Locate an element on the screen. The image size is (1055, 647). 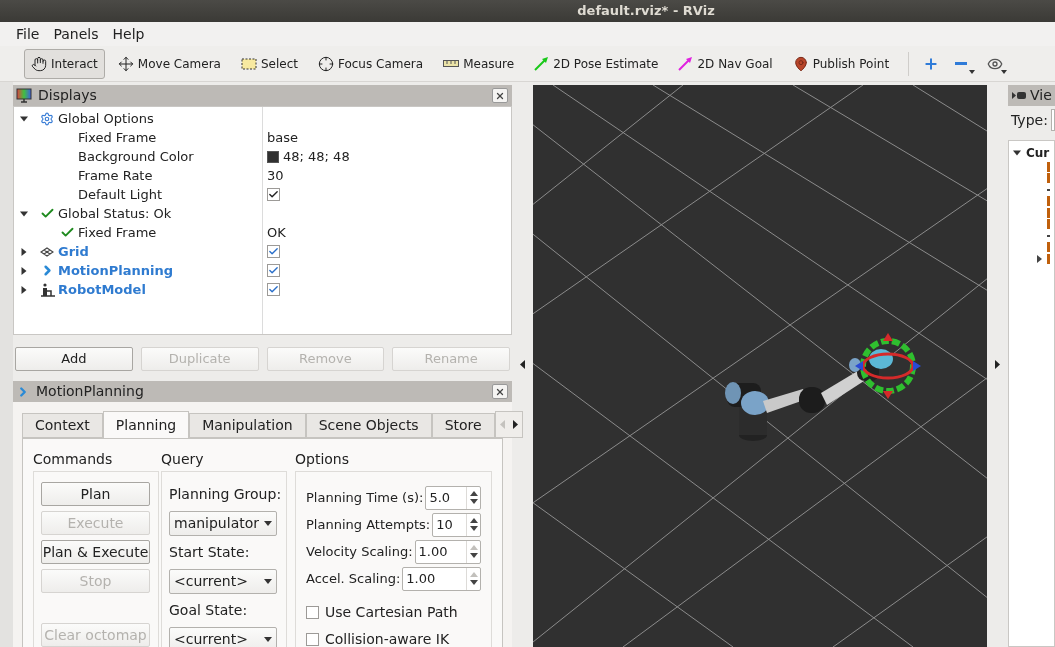
gear-icon is located at coordinates (47, 118).